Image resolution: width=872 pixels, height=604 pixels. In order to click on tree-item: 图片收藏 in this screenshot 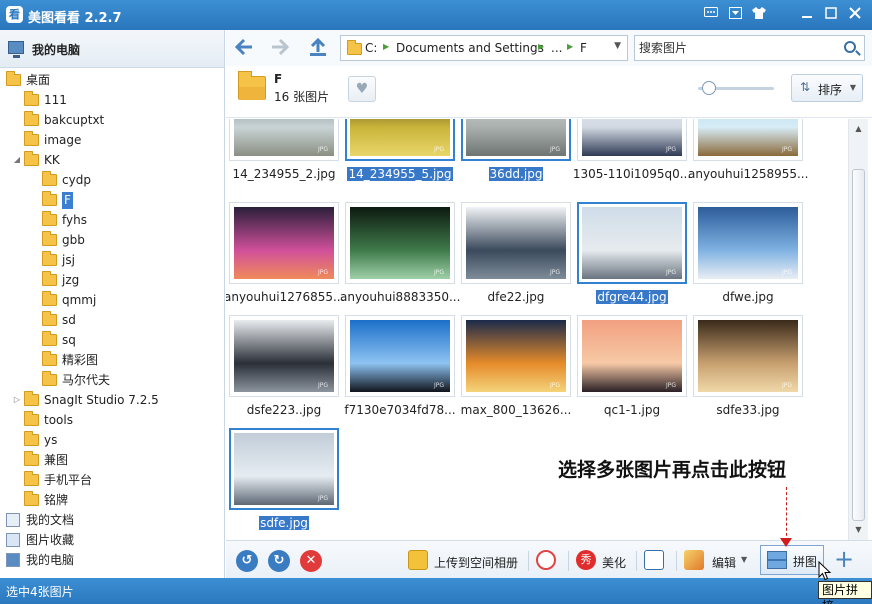, I will do `click(112, 540)`.